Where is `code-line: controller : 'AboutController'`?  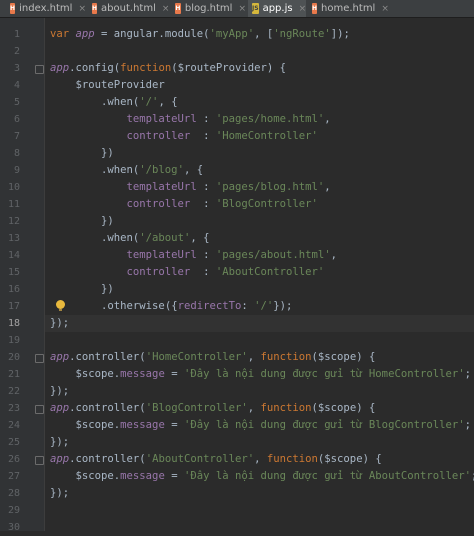 code-line: controller : 'AboutController' is located at coordinates (187, 272).